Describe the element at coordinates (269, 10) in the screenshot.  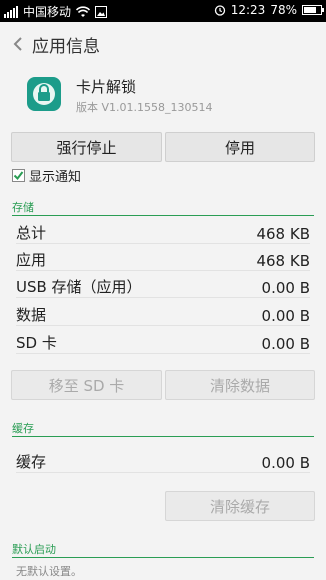
I see `status-right: 12:23 78%` at that location.